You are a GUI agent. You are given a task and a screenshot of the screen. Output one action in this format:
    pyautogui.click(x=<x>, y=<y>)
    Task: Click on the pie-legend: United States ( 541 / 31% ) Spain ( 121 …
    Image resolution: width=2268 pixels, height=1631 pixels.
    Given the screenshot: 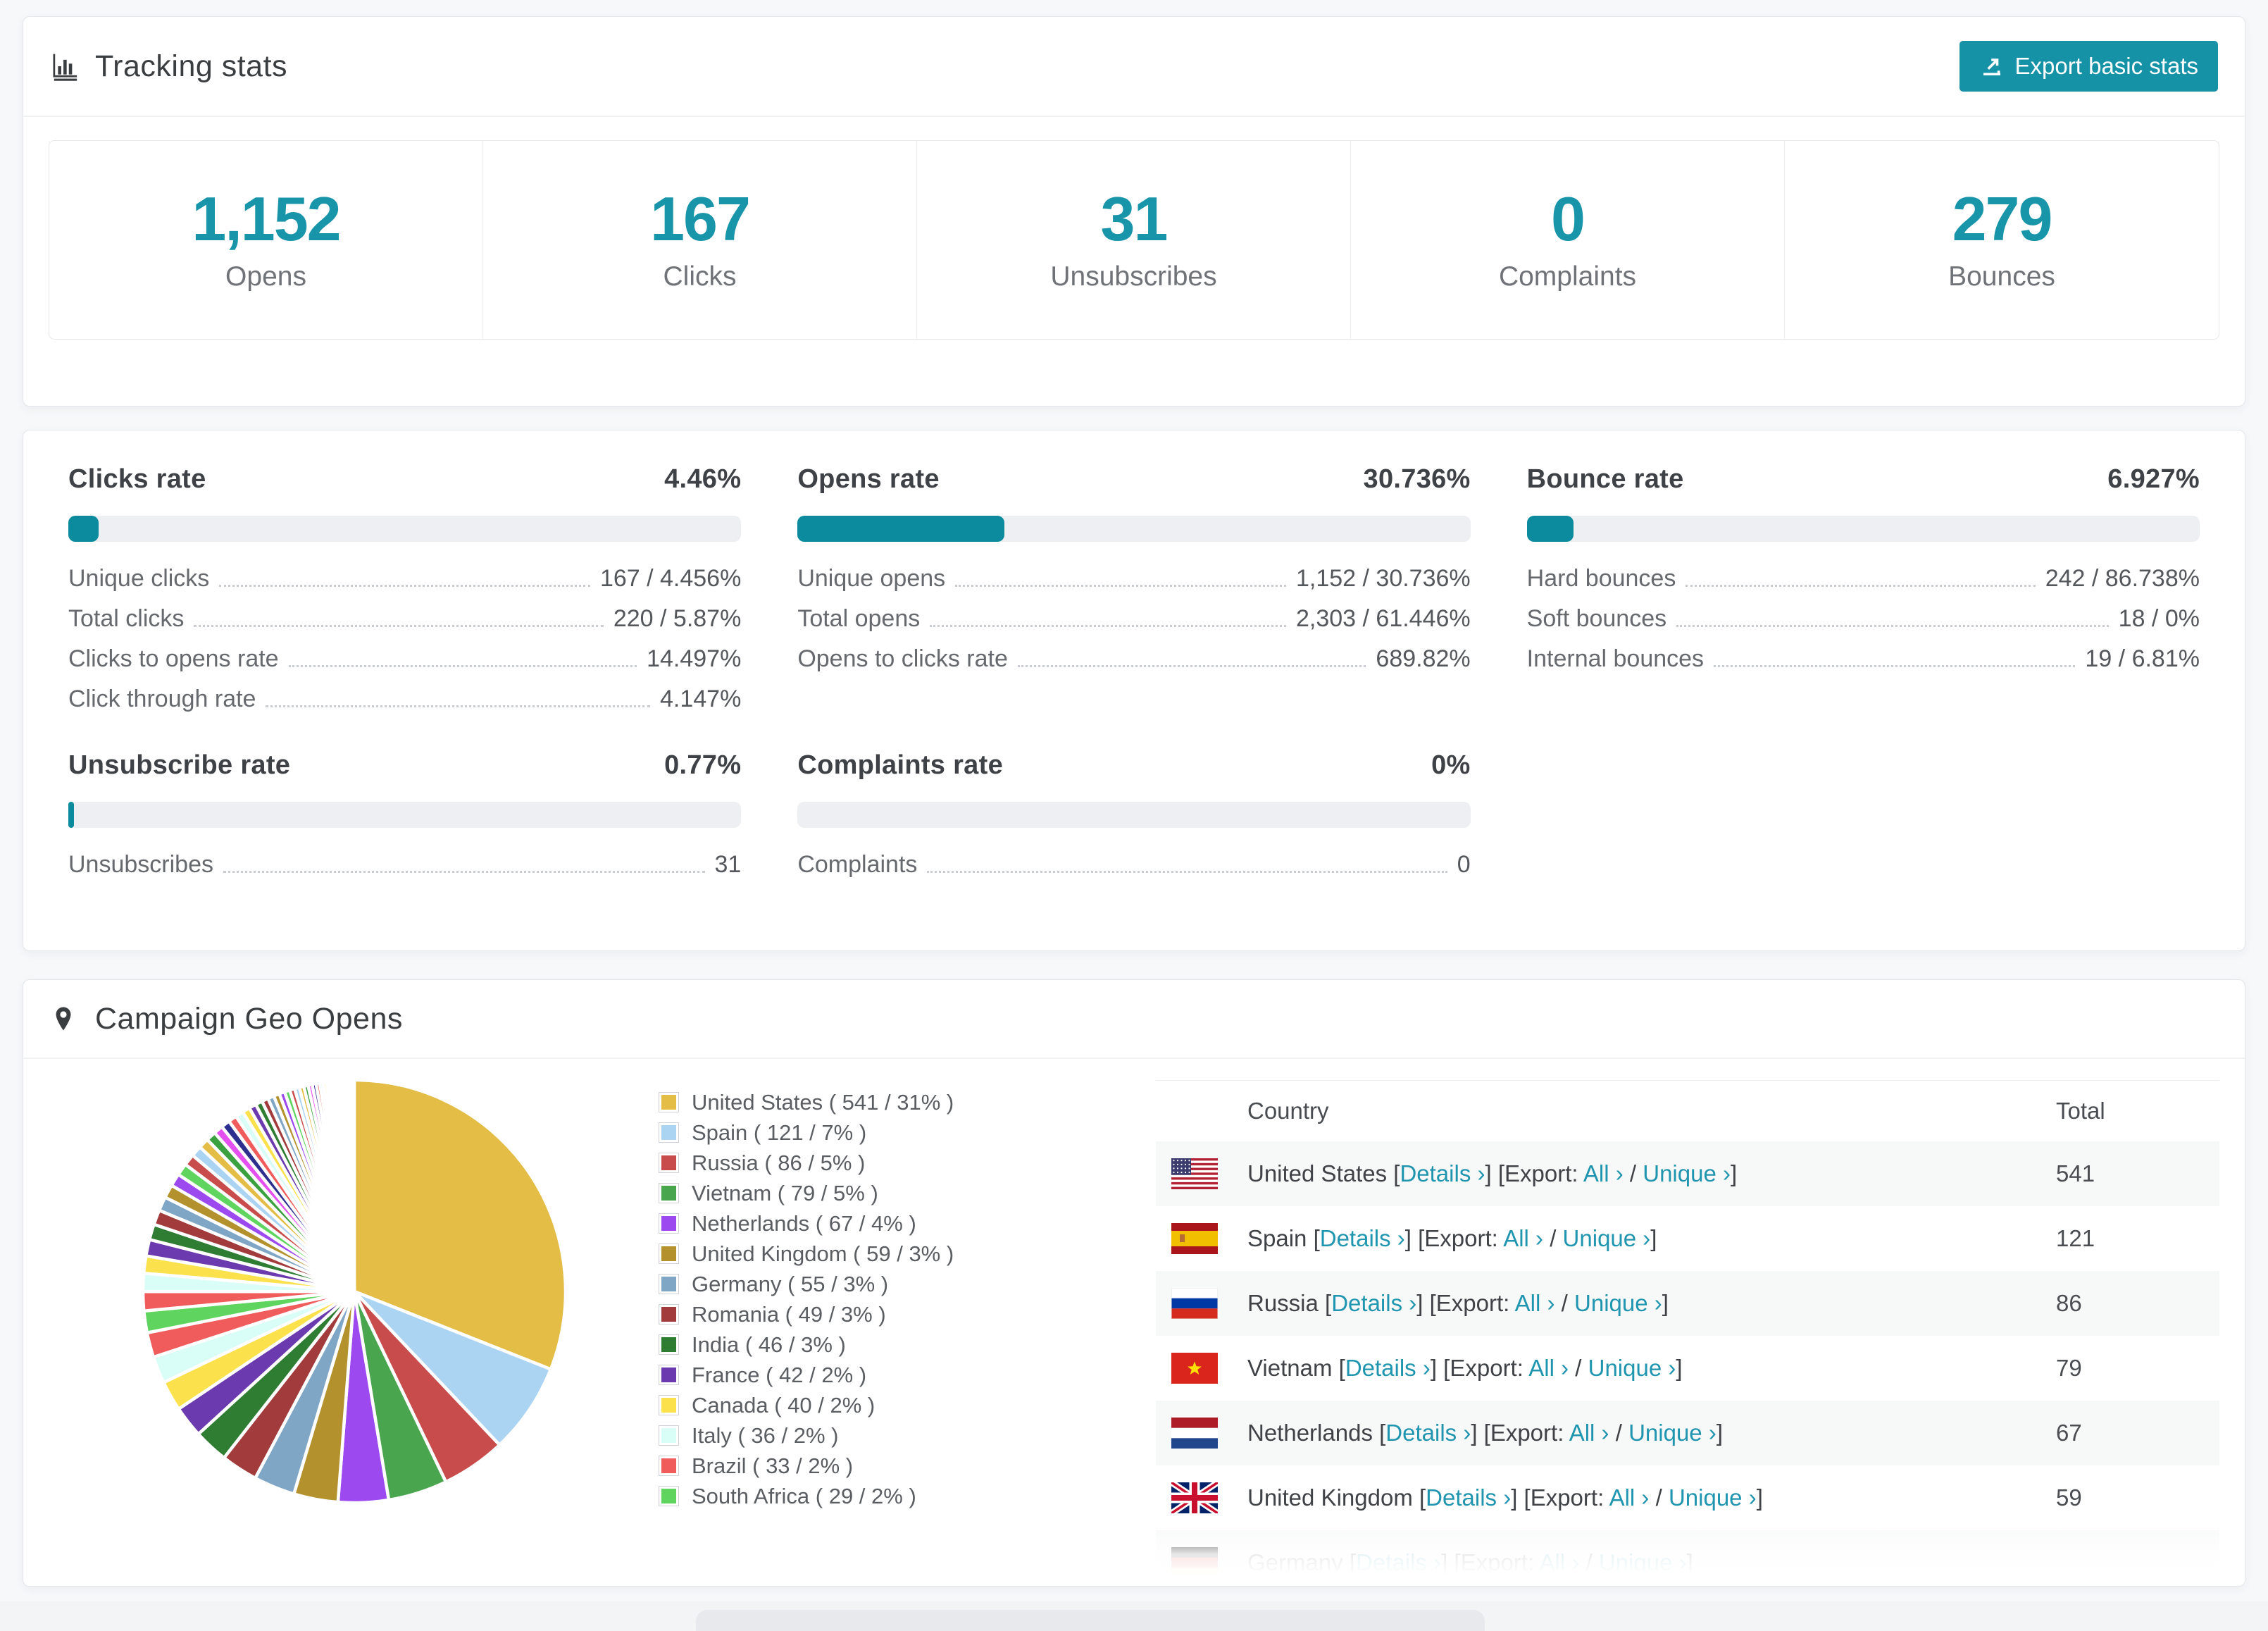 What is the action you would take?
    pyautogui.click(x=807, y=1299)
    